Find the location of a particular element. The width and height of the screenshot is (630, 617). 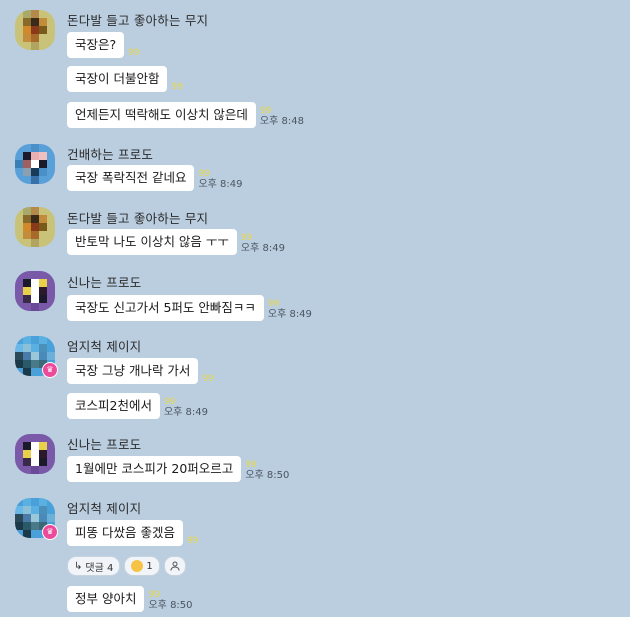

message-bubble: 정부 양아치 is located at coordinates (106, 599).